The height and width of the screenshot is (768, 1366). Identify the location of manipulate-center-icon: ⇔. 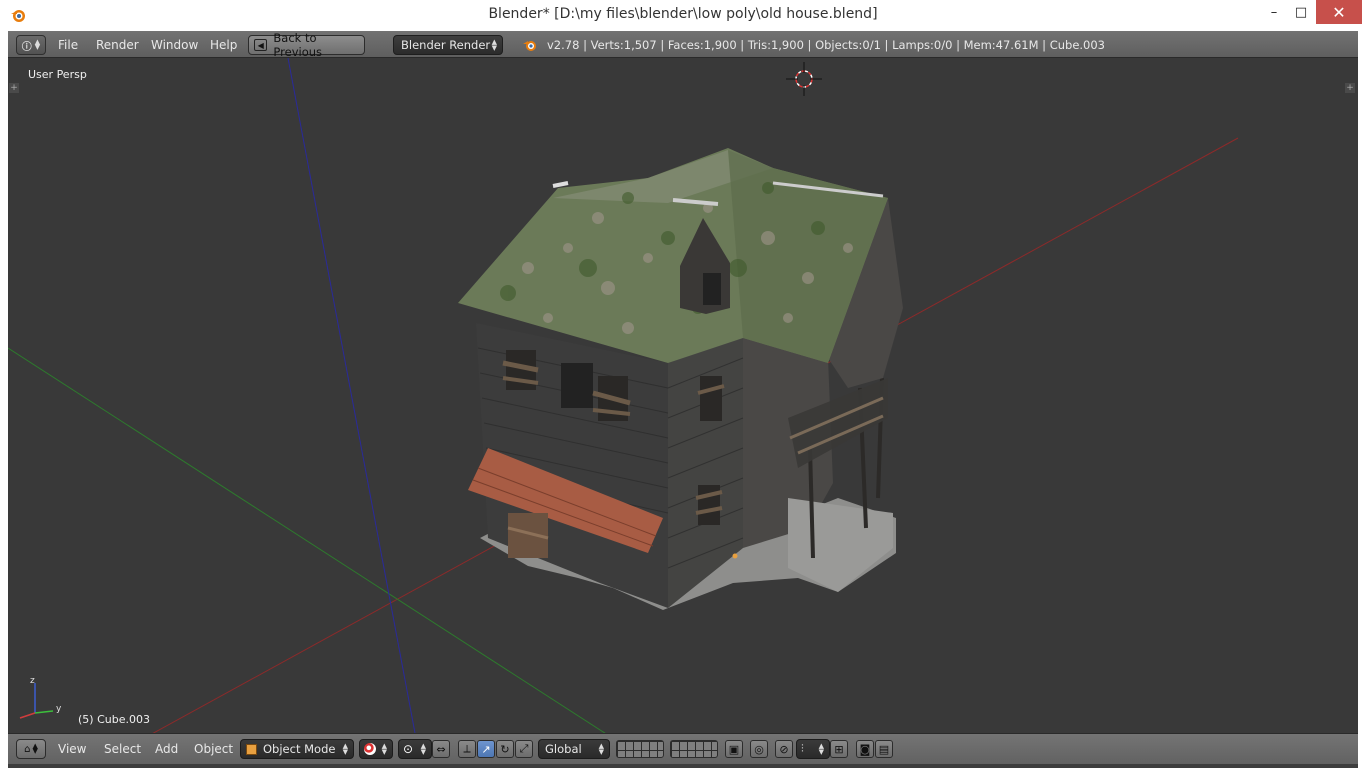
(441, 749).